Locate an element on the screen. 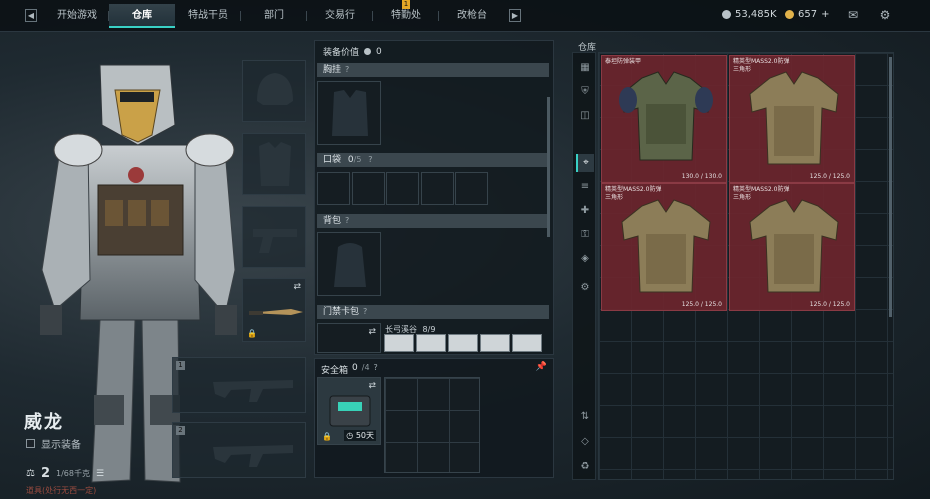  checkbox-icon is located at coordinates (30, 443).